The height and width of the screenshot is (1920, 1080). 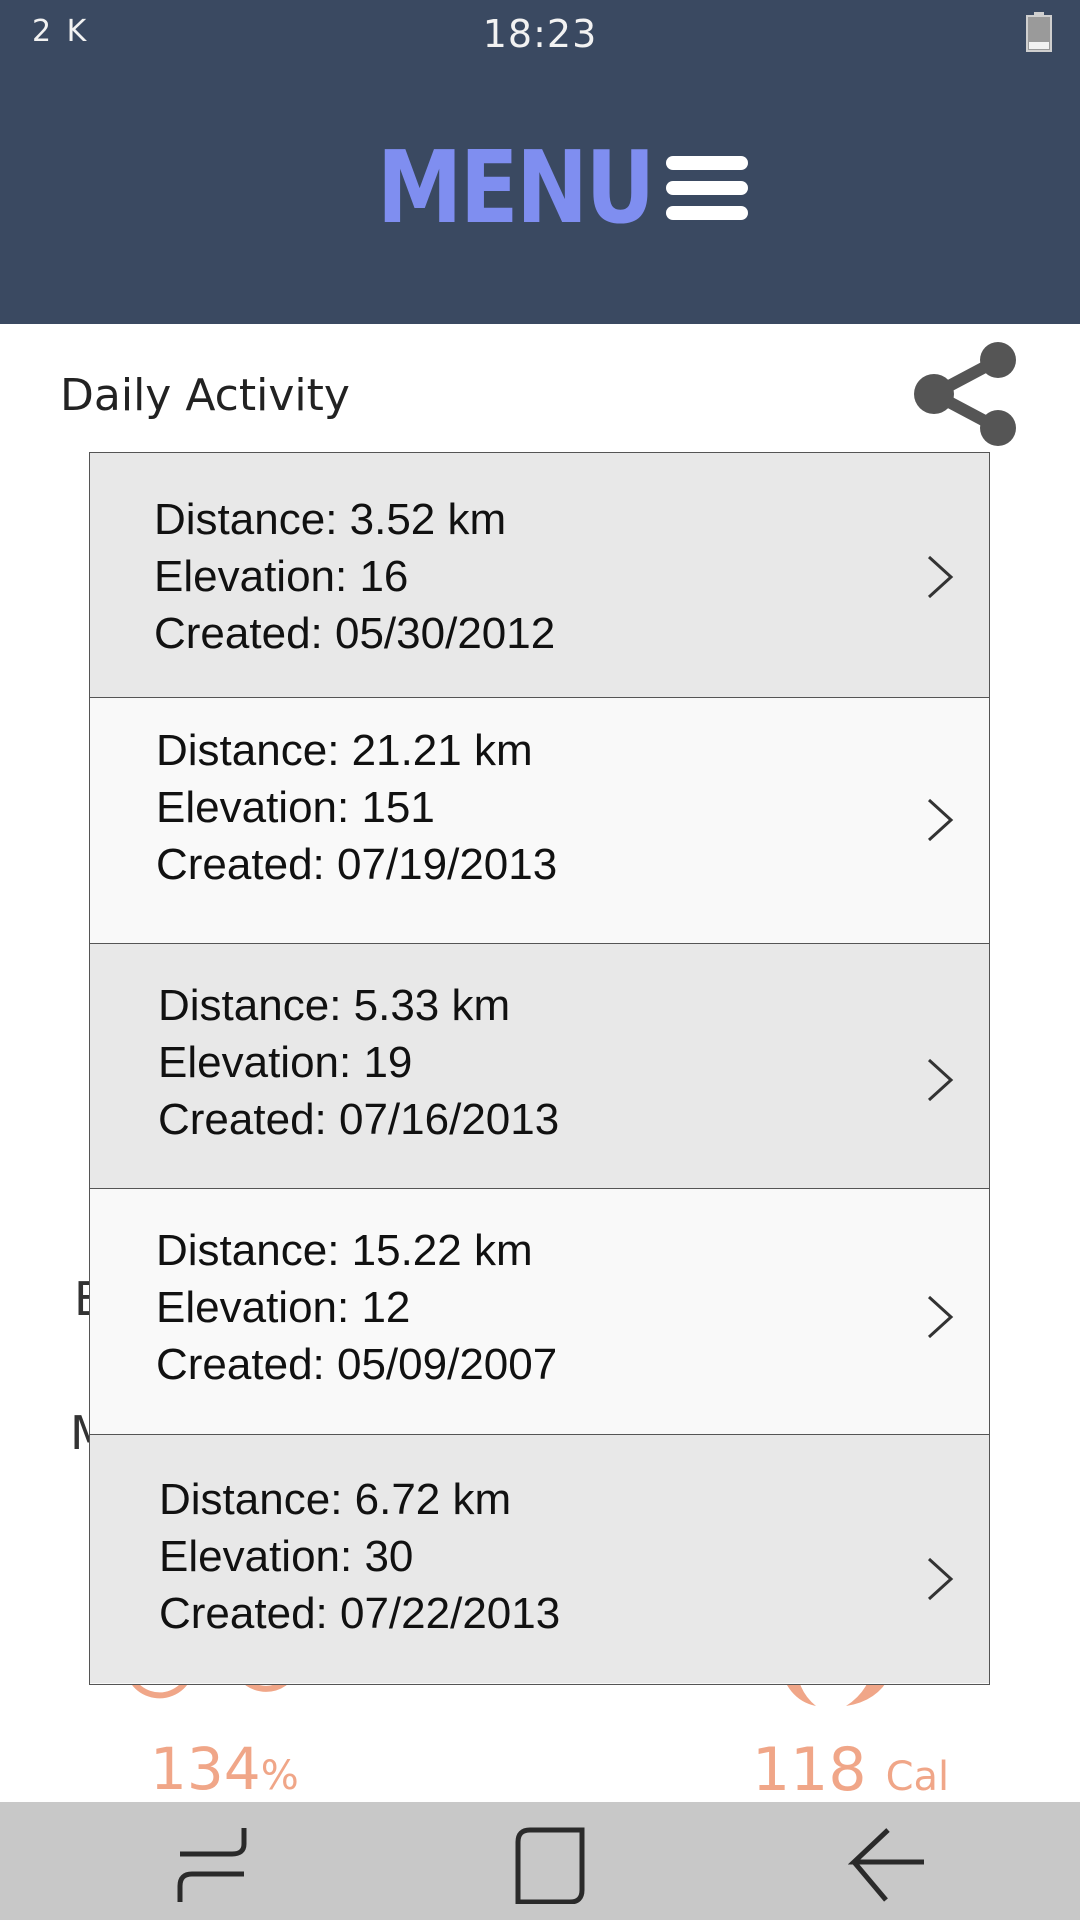 I want to click on activity-elevation: Elevation: 19, so click(x=285, y=1062).